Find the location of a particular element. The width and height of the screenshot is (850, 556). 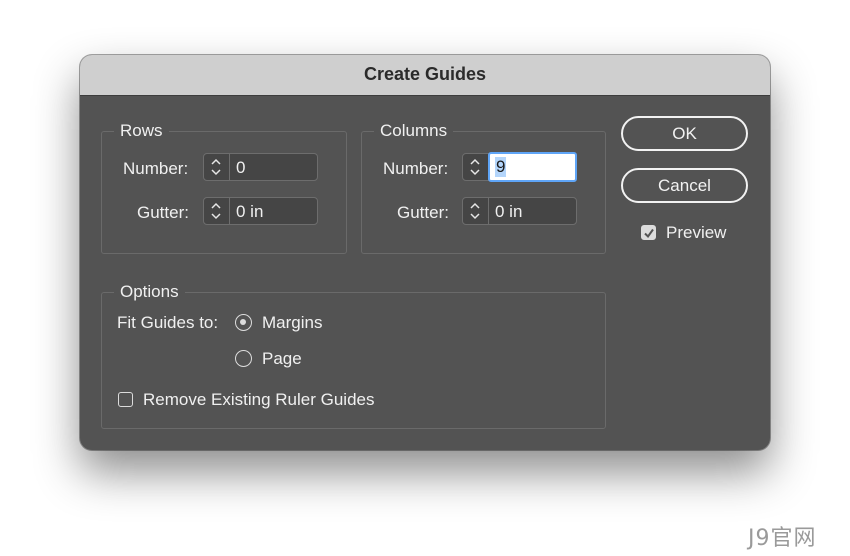

radio-page is located at coordinates (243, 358).